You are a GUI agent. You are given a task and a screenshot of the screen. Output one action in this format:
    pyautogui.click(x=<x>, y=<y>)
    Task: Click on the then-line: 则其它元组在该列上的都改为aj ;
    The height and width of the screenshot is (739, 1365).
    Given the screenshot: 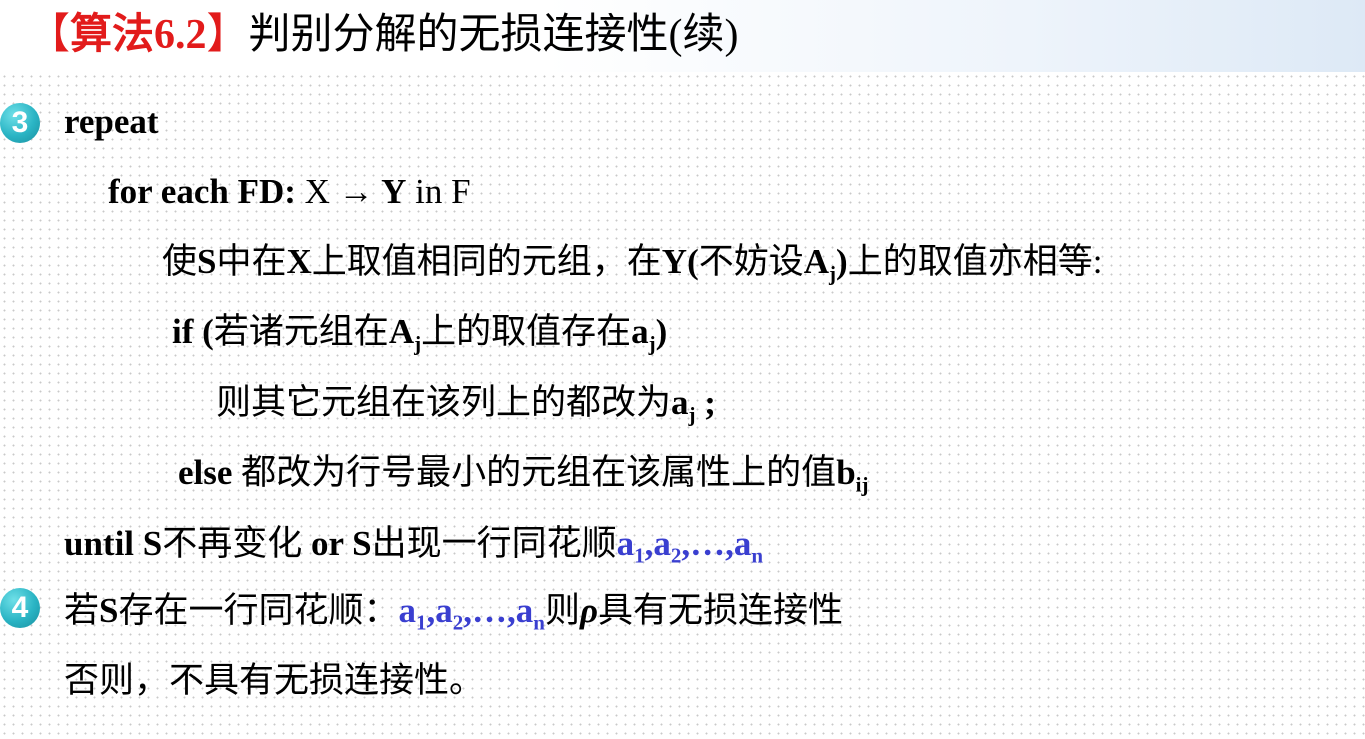 What is the action you would take?
    pyautogui.click(x=466, y=403)
    